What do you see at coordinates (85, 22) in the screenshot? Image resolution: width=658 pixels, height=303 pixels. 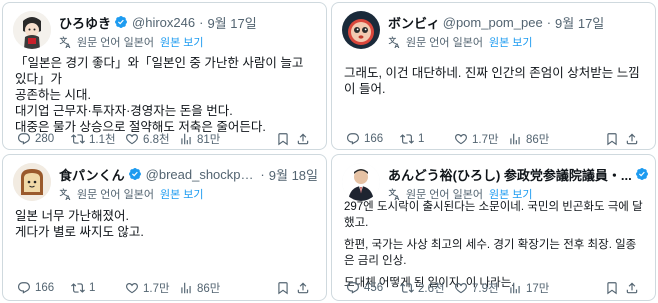 I see `display-name: ひろゆき` at bounding box center [85, 22].